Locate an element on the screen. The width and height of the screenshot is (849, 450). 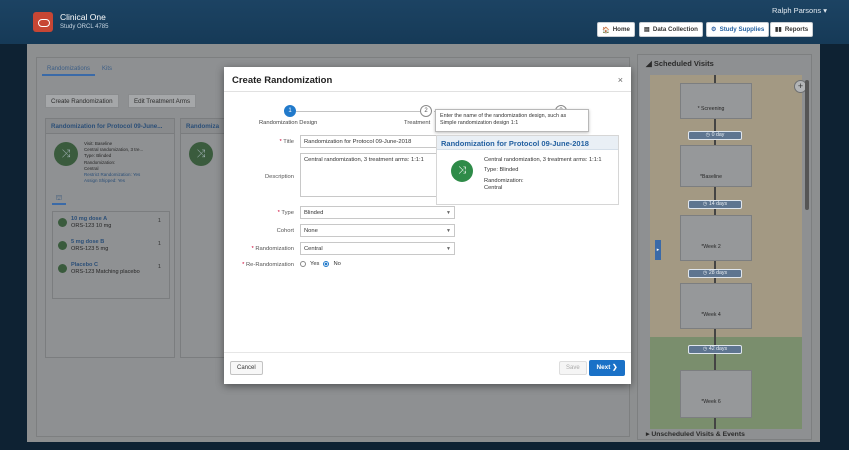
arm-name: Placebo C is located at coordinates (85, 265).